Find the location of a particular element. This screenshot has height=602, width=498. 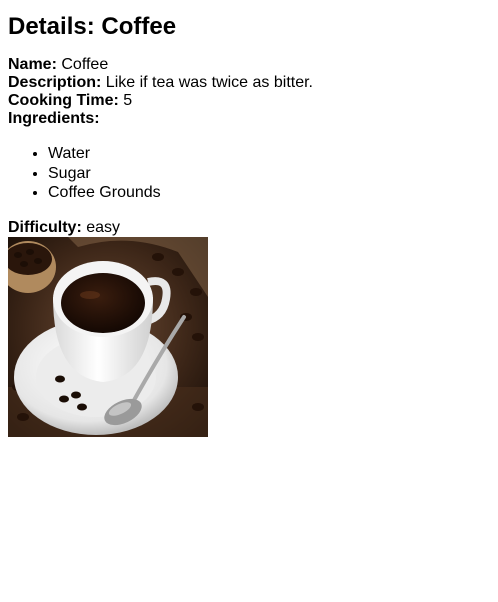

name-value: Coffee is located at coordinates (85, 64).